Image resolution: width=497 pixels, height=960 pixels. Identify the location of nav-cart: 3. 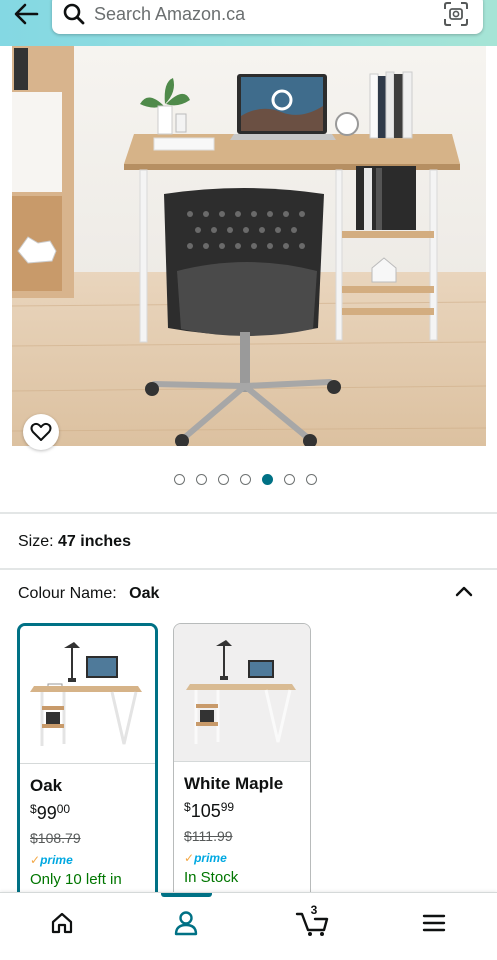
(312, 921).